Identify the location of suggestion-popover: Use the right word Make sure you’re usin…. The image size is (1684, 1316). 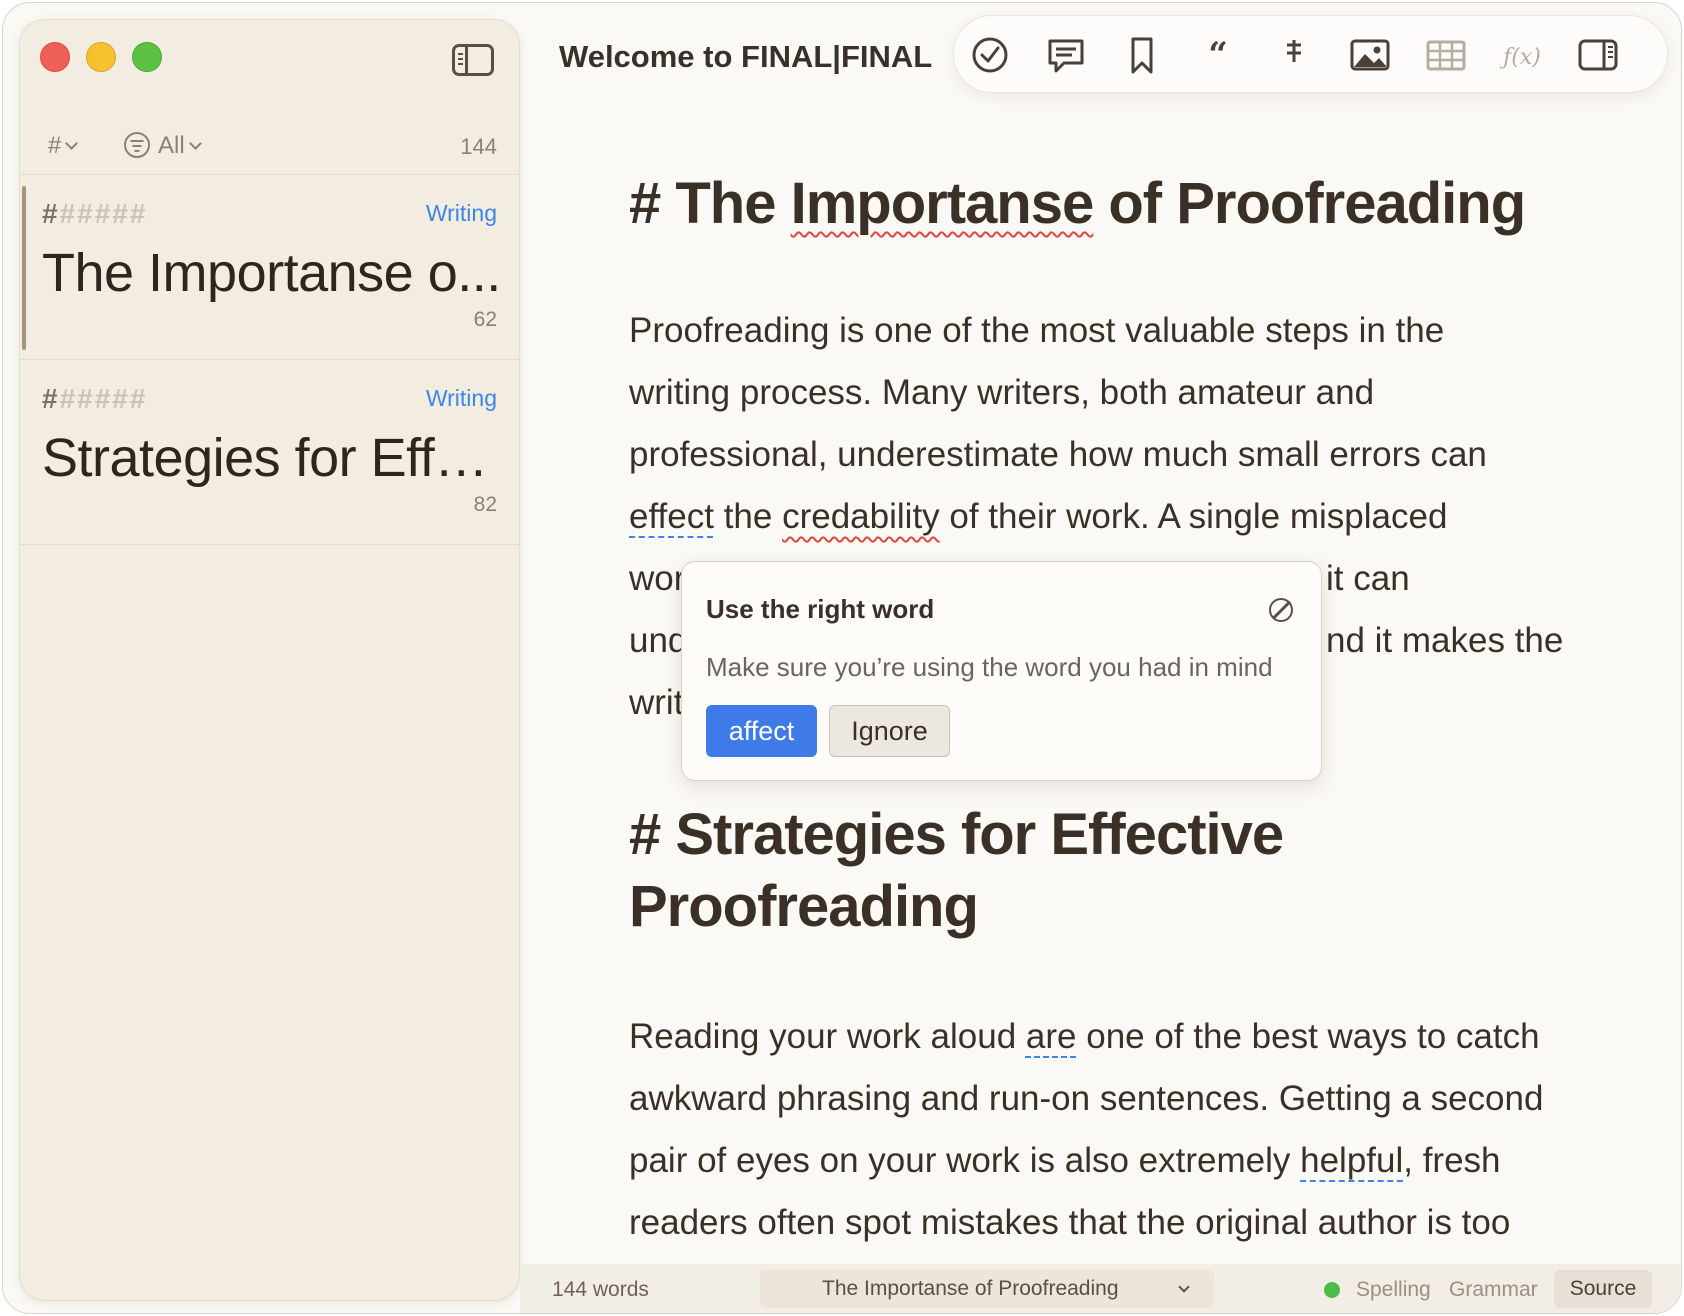
(1001, 671).